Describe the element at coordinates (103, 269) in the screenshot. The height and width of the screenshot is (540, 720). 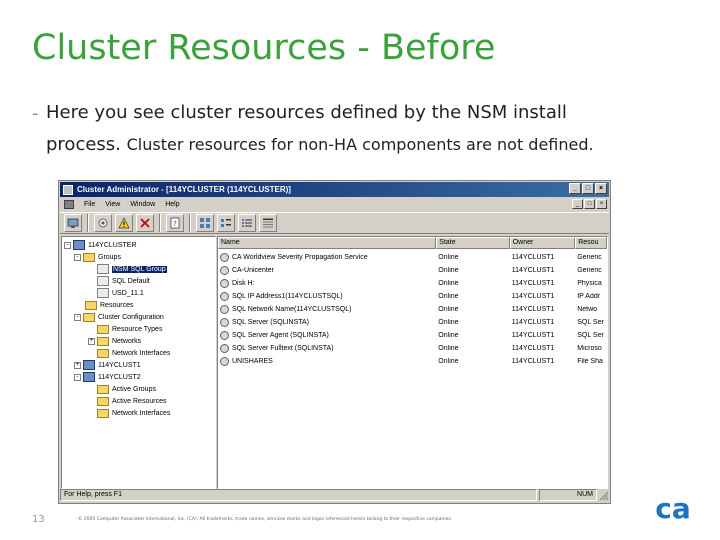
I see `group-icon` at that location.